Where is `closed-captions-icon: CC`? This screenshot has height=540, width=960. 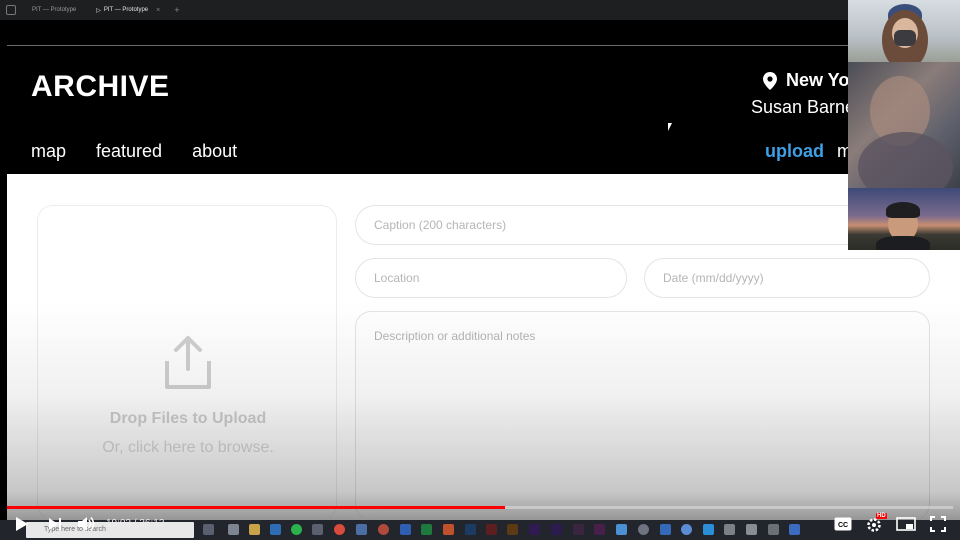
closed-captions-icon: CC is located at coordinates (843, 524).